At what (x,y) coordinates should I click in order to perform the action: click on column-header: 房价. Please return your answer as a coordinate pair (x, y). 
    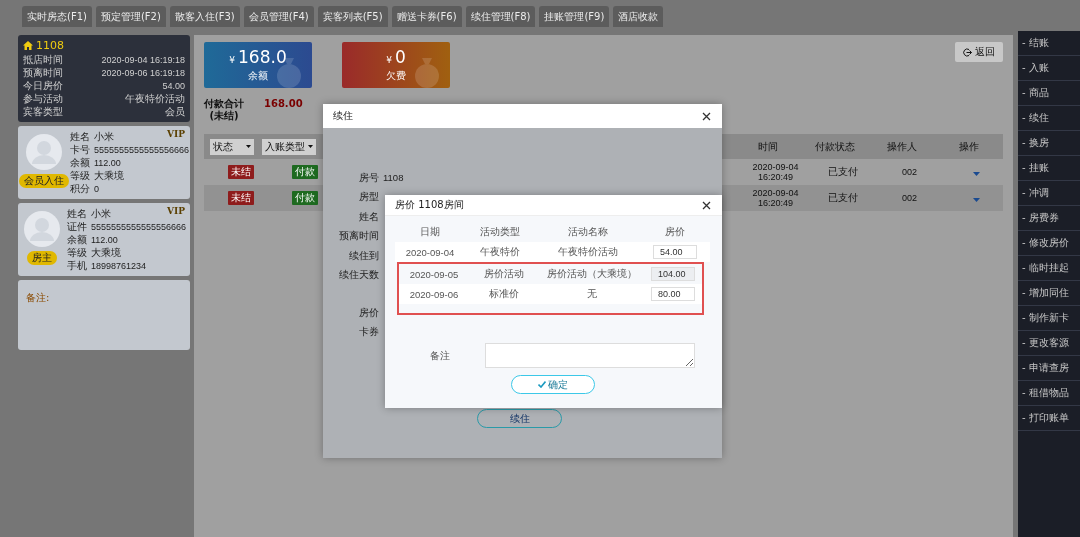
    Looking at the image, I should click on (675, 232).